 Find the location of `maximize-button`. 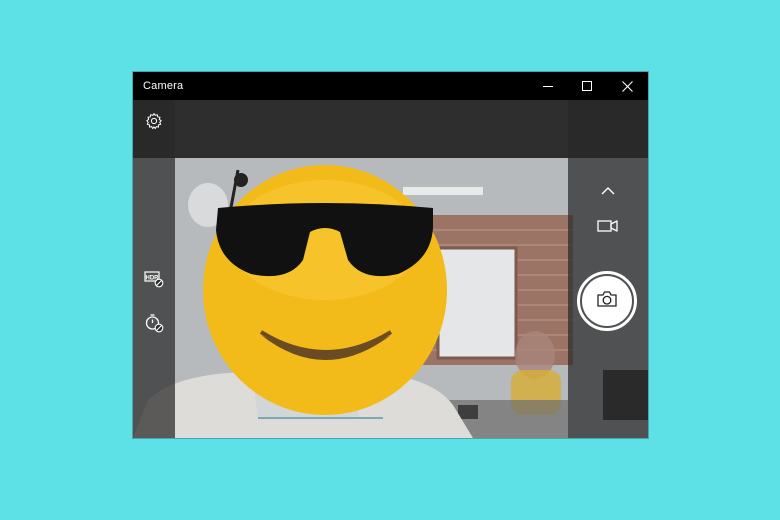

maximize-button is located at coordinates (587, 86).